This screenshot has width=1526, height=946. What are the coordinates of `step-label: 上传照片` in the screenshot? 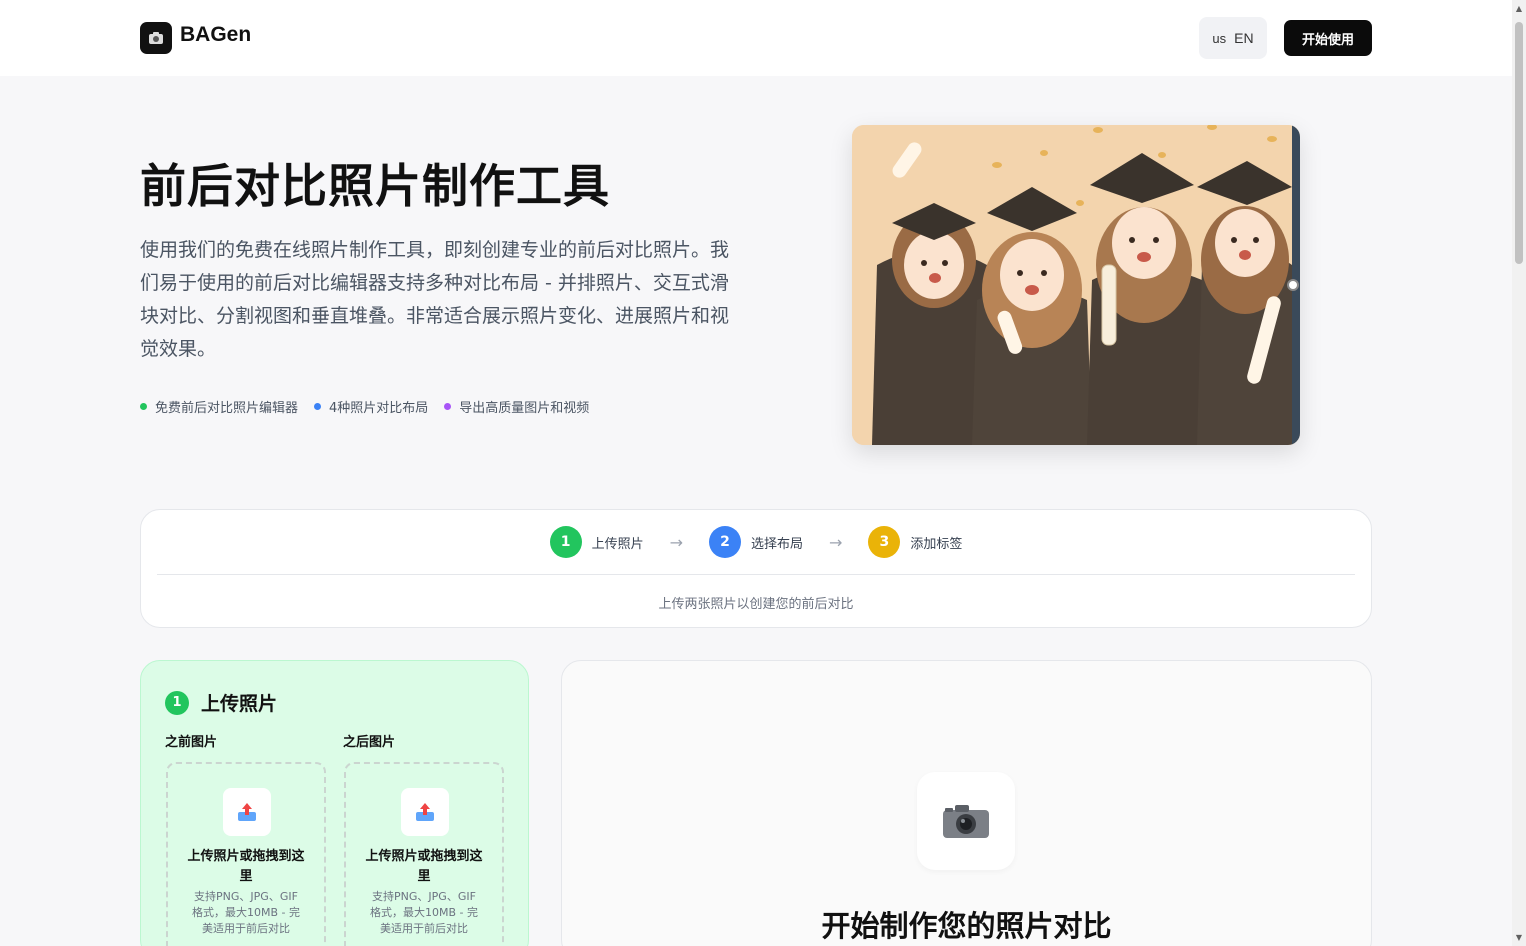 It's located at (617, 544).